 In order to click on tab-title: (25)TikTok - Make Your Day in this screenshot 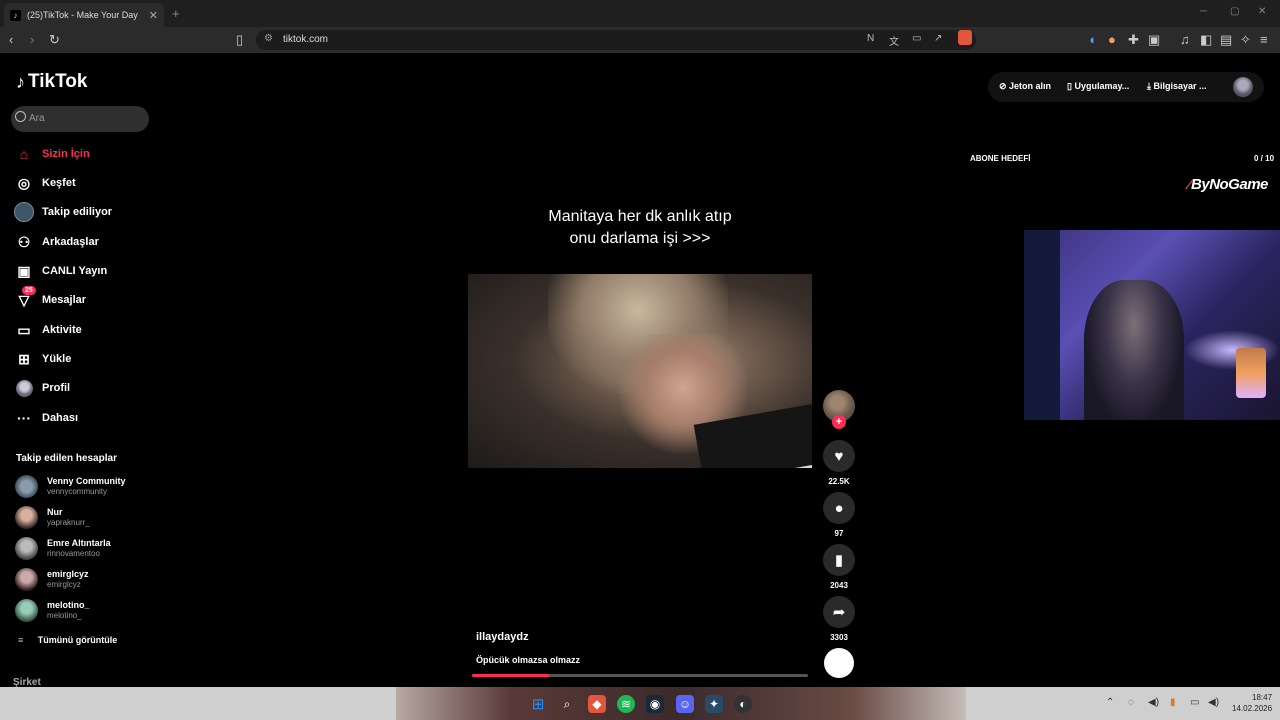, I will do `click(82, 15)`.